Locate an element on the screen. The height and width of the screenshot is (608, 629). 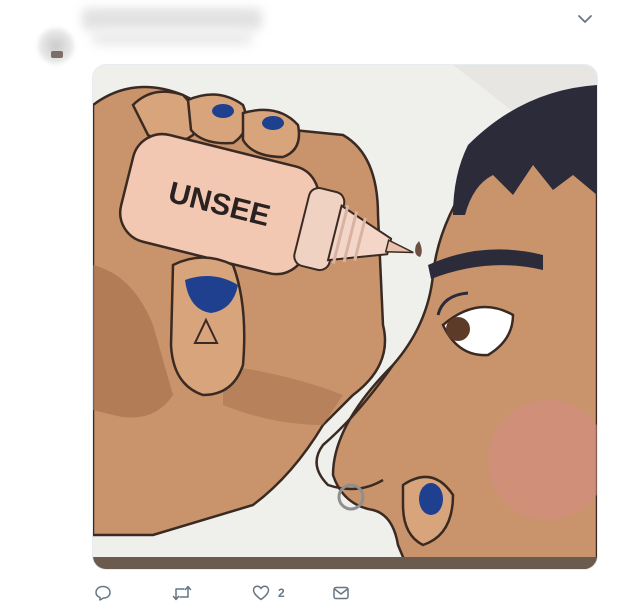
avatar is located at coordinates (56, 46).